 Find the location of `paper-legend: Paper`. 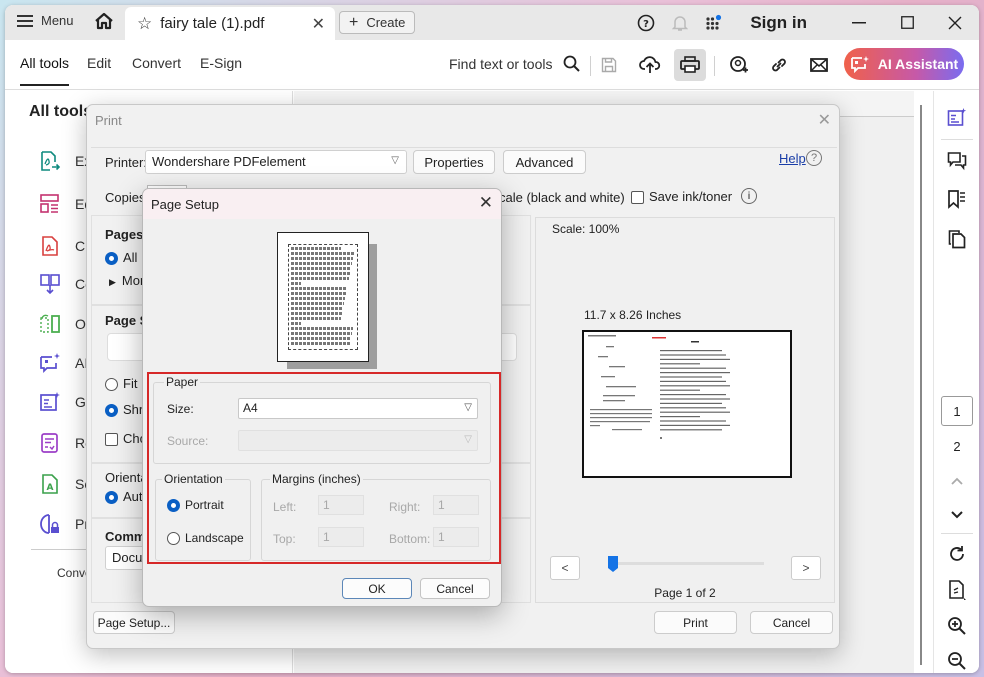

paper-legend: Paper is located at coordinates (182, 382).